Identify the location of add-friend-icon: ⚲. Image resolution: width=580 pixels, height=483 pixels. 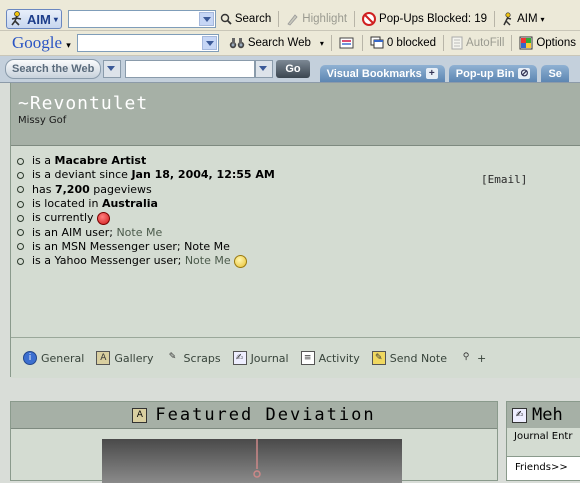
(466, 357).